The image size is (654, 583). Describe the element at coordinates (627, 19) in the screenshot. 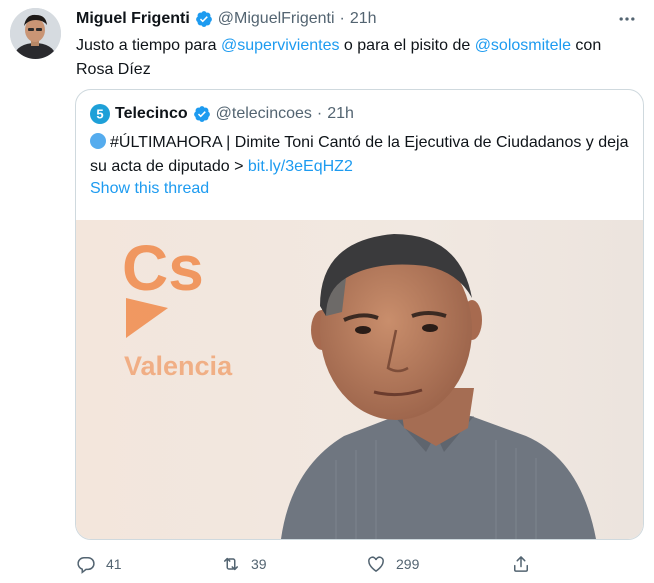

I see `more-icon` at that location.